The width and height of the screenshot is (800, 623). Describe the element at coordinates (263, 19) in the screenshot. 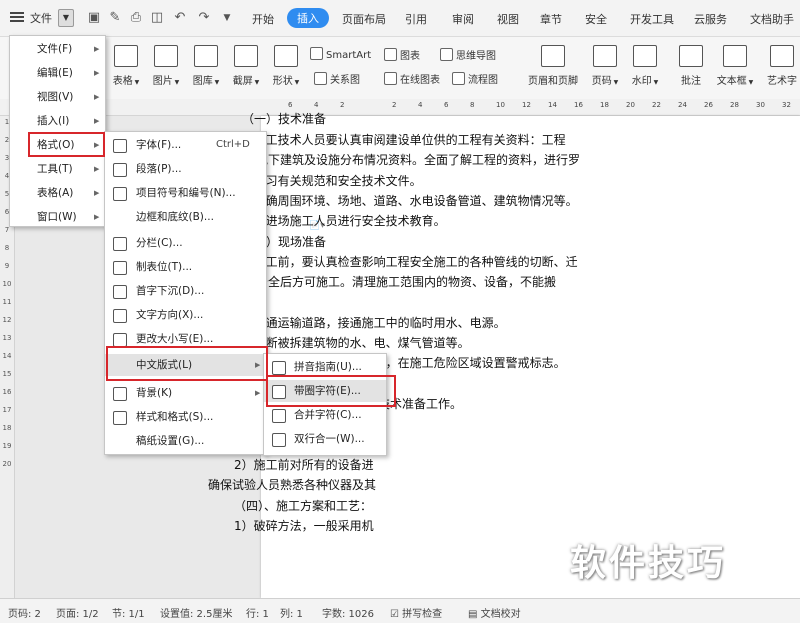

I see `tab-0: 开始` at that location.